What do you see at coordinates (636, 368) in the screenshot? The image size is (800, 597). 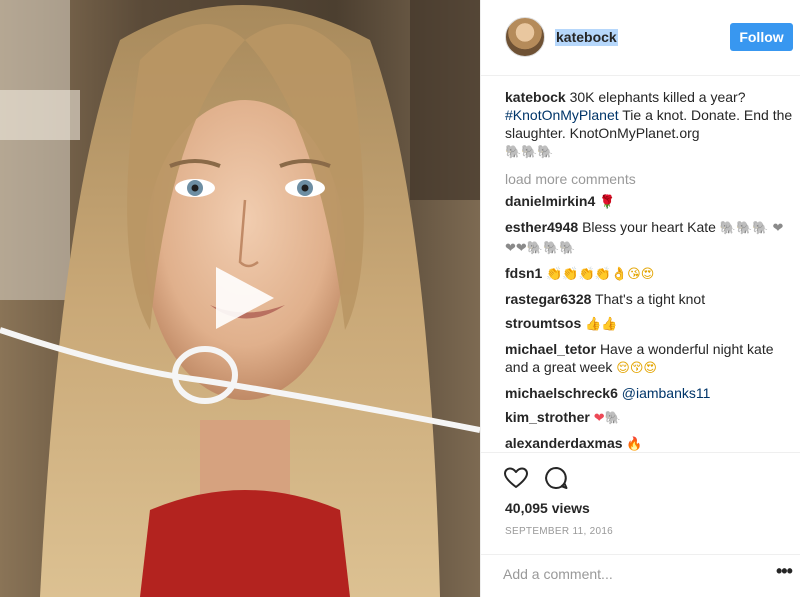 I see `comment-emoji: 😌😚😍` at bounding box center [636, 368].